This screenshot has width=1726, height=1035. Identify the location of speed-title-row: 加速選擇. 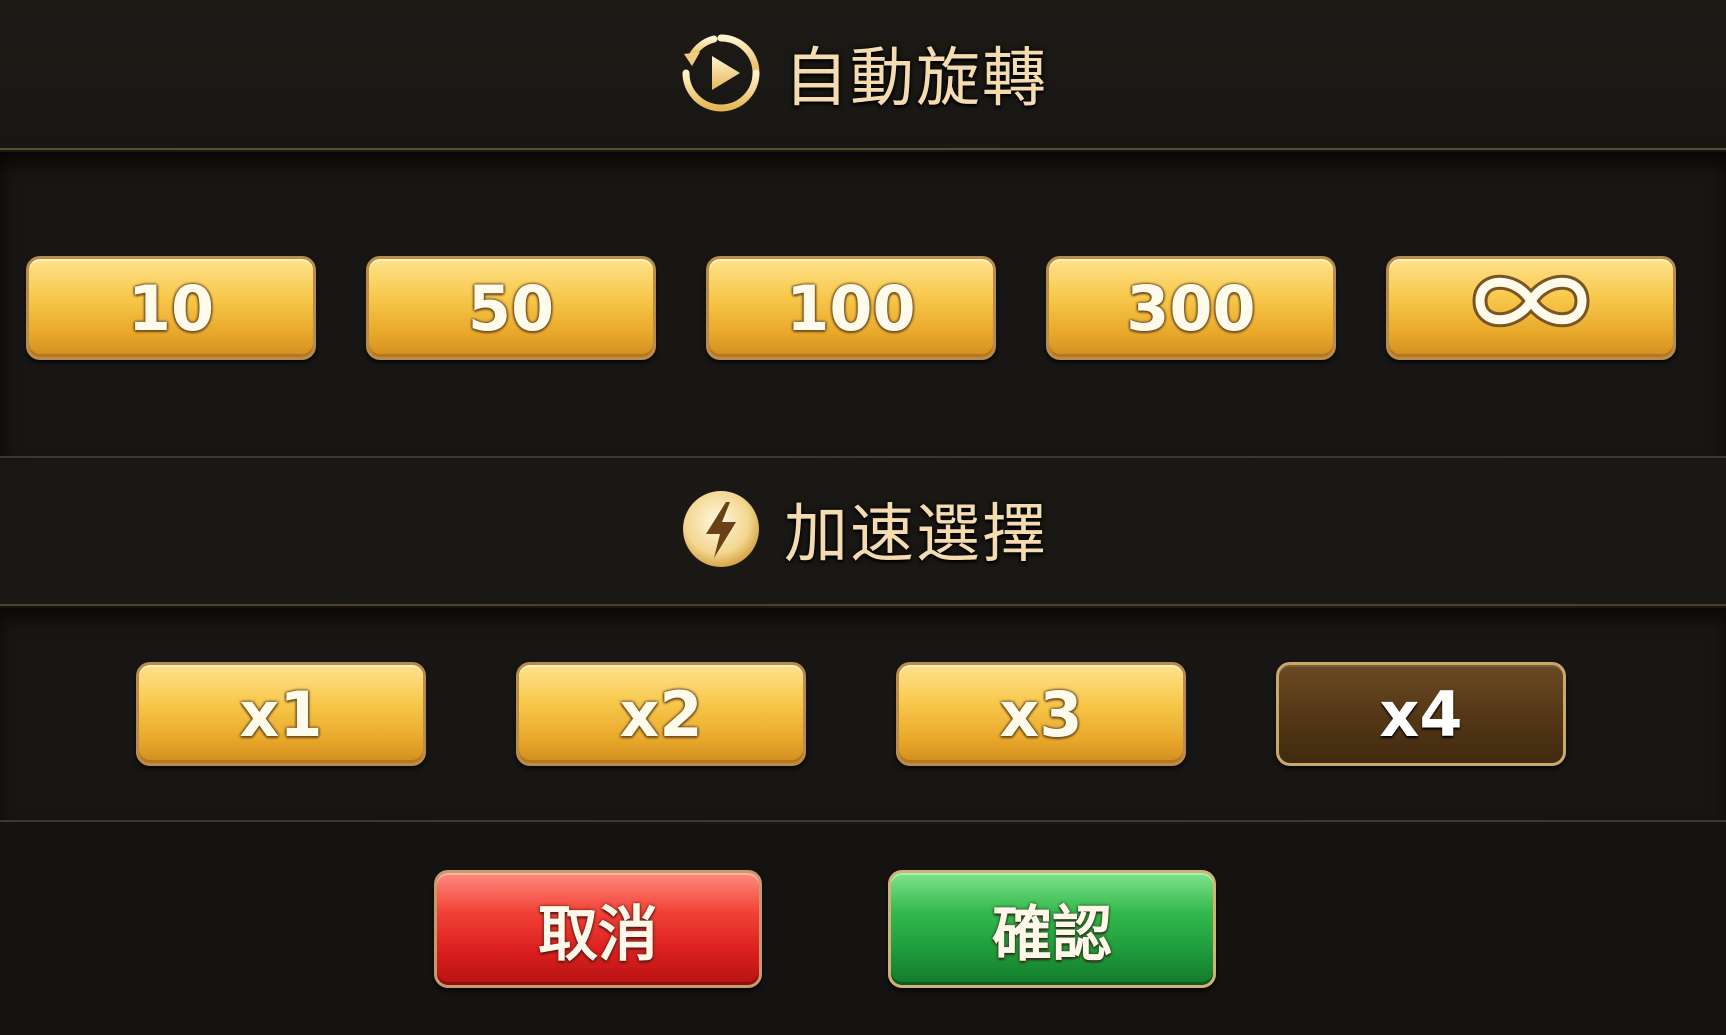
(863, 529).